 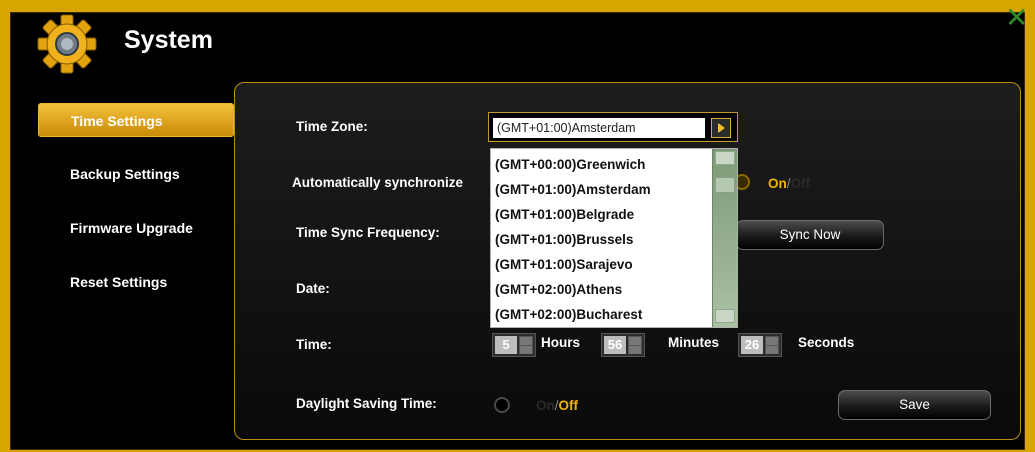 What do you see at coordinates (67, 44) in the screenshot?
I see `gear-icon` at bounding box center [67, 44].